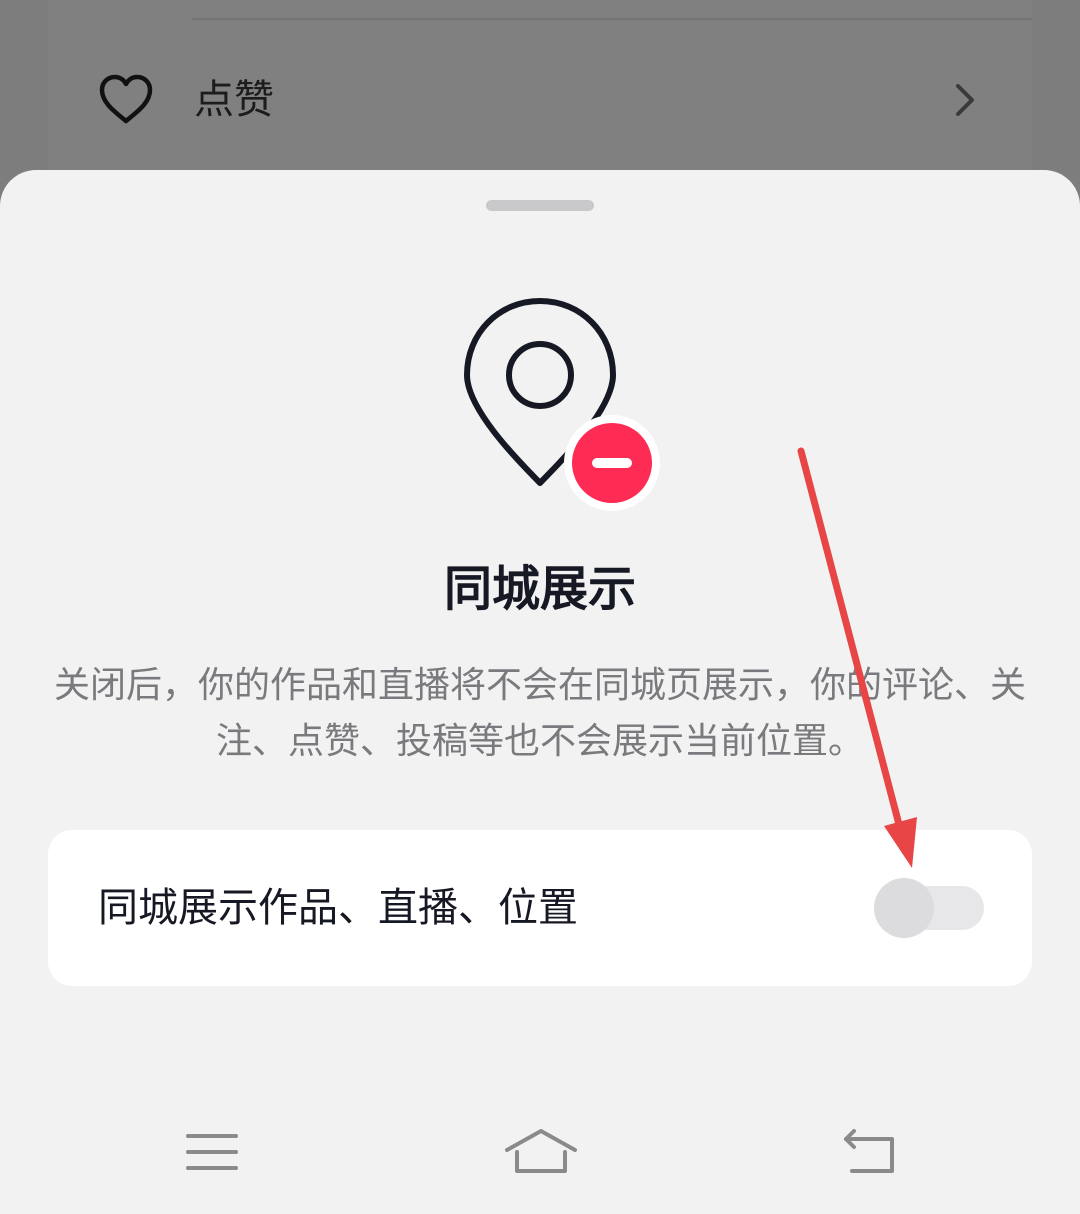 The image size is (1080, 1214). I want to click on setting-label: 同城展示作品、直播、位置, so click(338, 908).